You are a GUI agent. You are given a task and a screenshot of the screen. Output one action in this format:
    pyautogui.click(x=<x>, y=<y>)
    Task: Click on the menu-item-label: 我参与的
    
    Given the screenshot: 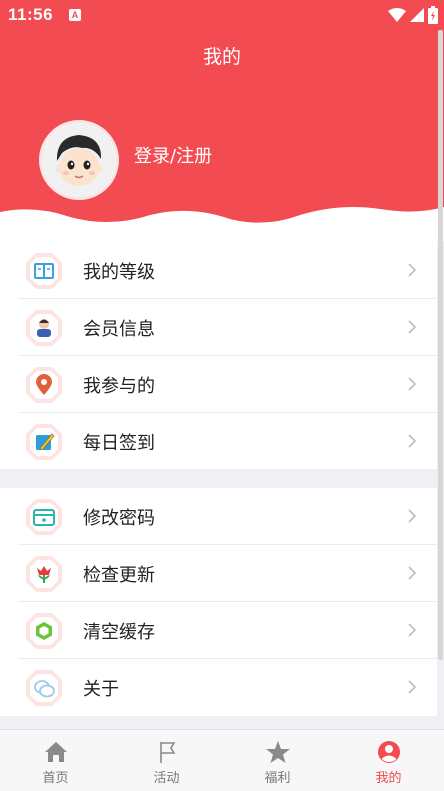 What is the action you would take?
    pyautogui.click(x=119, y=386)
    